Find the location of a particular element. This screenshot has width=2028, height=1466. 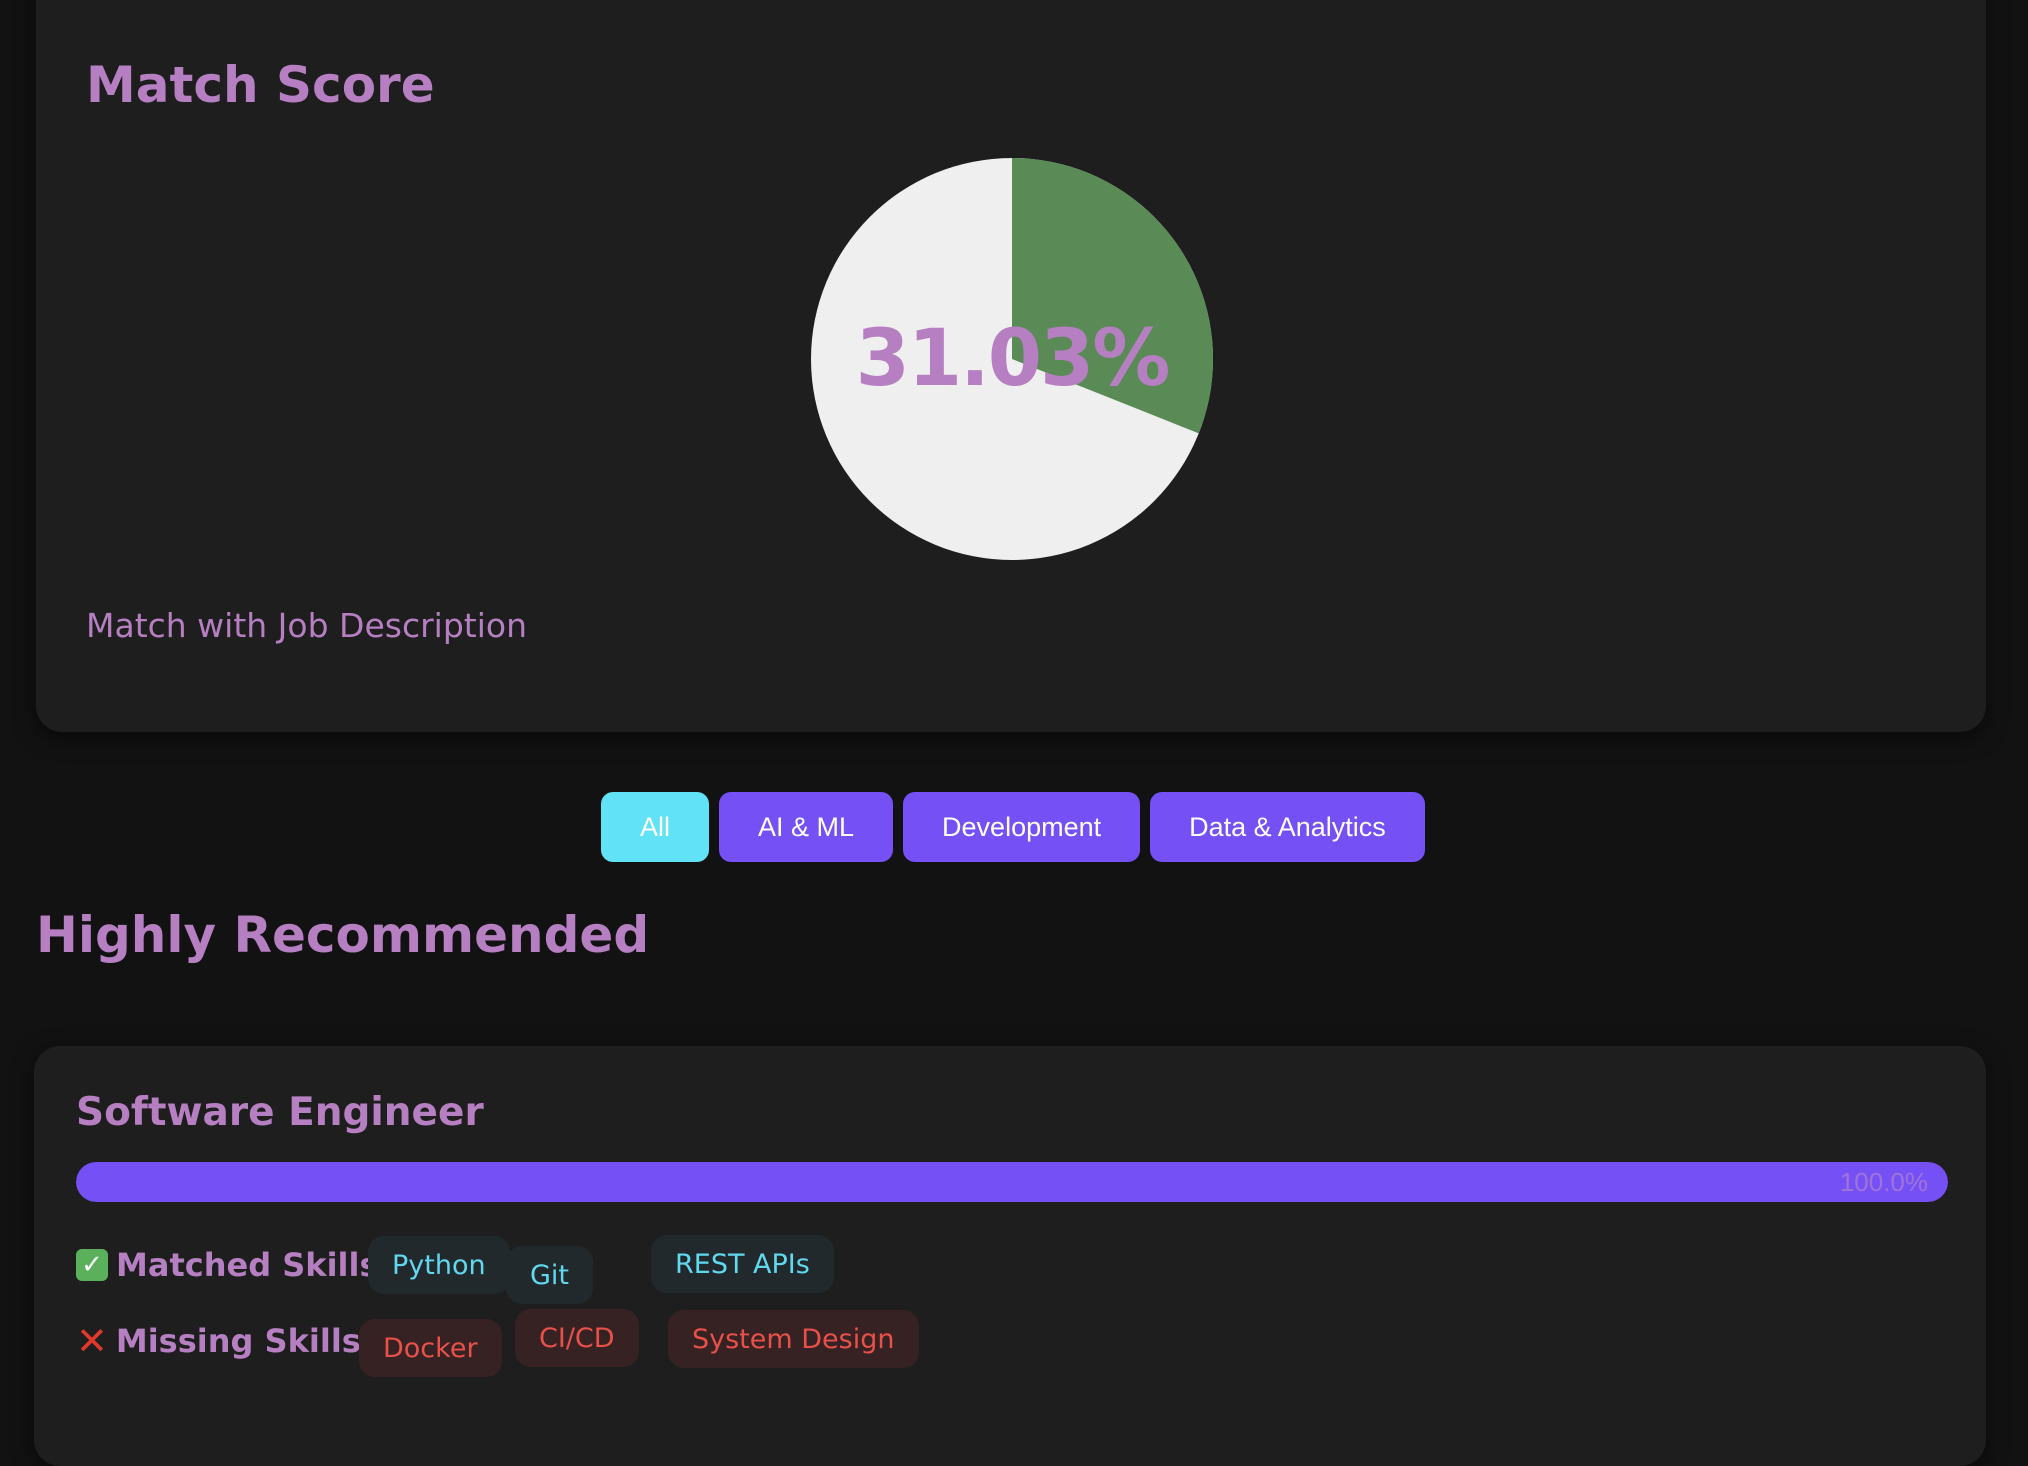

matched-skills-text: Matched Skills: is located at coordinates (254, 1265).